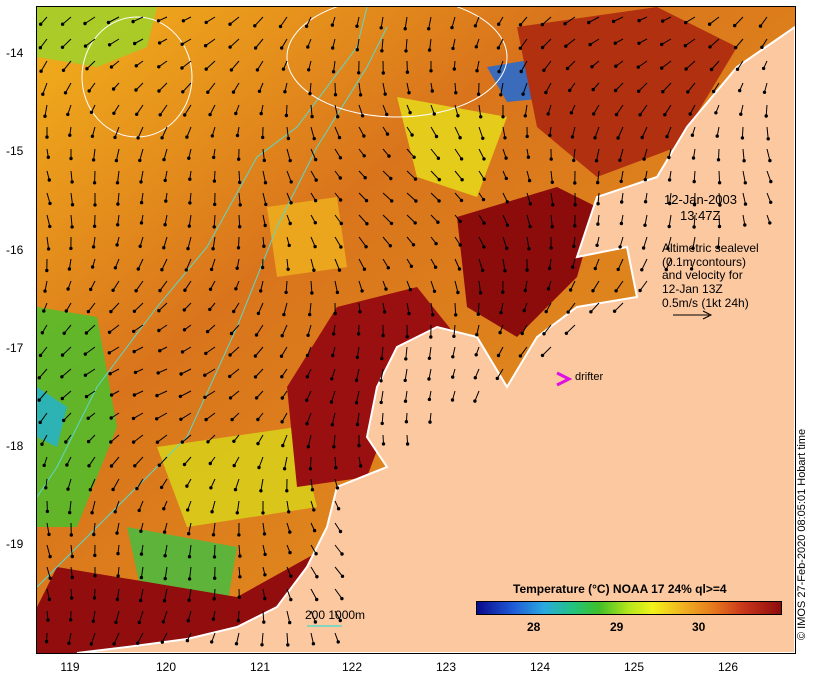 The width and height of the screenshot is (820, 680). What do you see at coordinates (629, 608) in the screenshot?
I see `temperature-colorbar` at bounding box center [629, 608].